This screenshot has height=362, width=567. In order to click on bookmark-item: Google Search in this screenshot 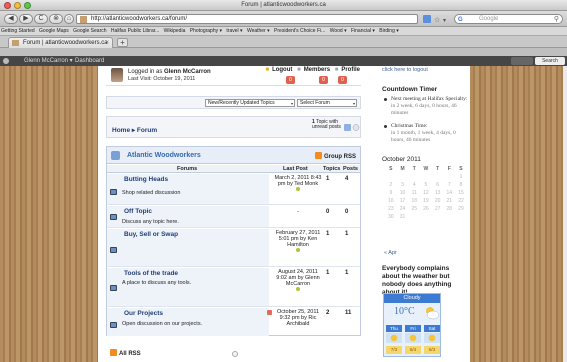, I will do `click(89, 31)`.